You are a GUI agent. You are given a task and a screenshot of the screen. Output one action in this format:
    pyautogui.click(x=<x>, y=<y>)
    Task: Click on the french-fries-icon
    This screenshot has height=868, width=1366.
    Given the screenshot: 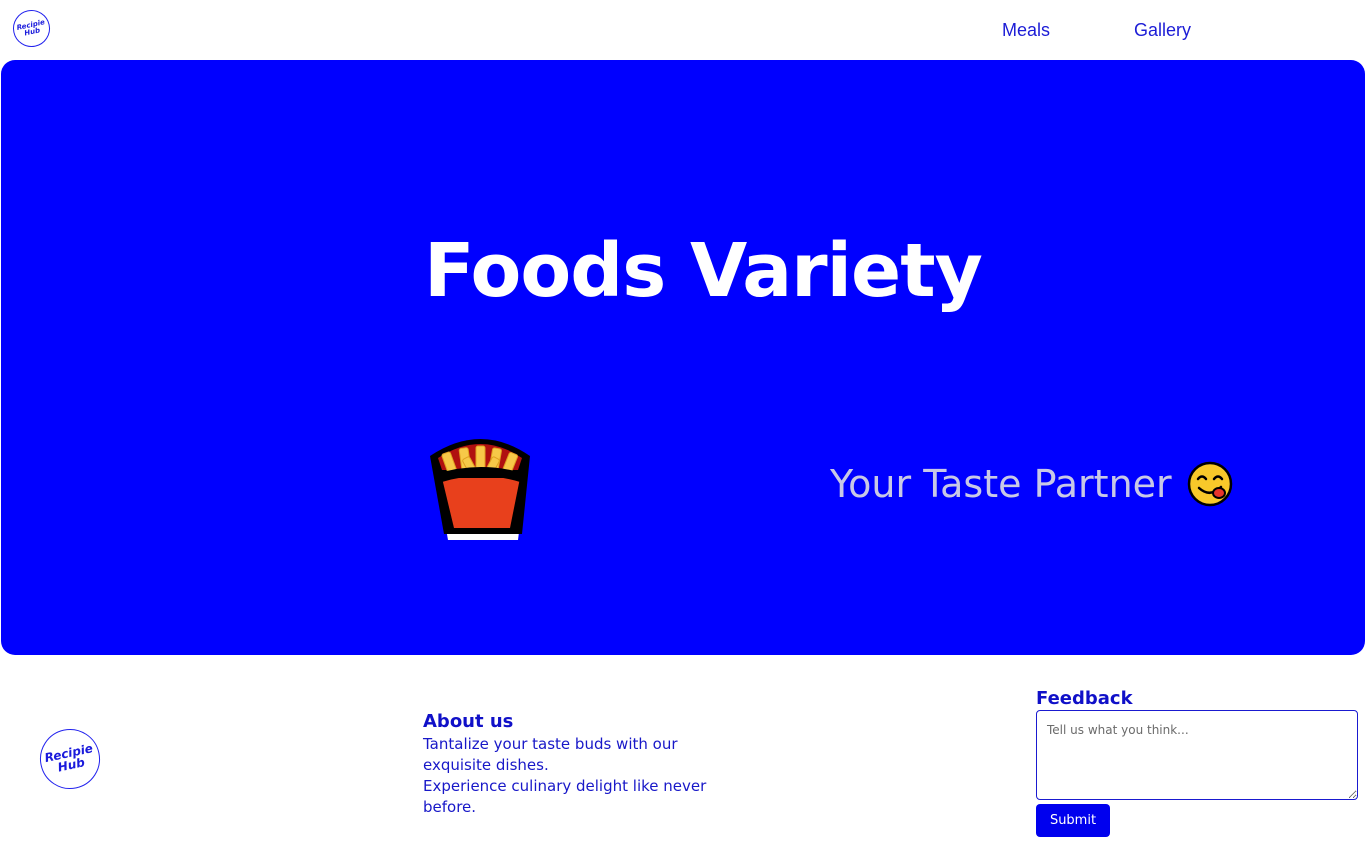 What is the action you would take?
    pyautogui.click(x=480, y=489)
    